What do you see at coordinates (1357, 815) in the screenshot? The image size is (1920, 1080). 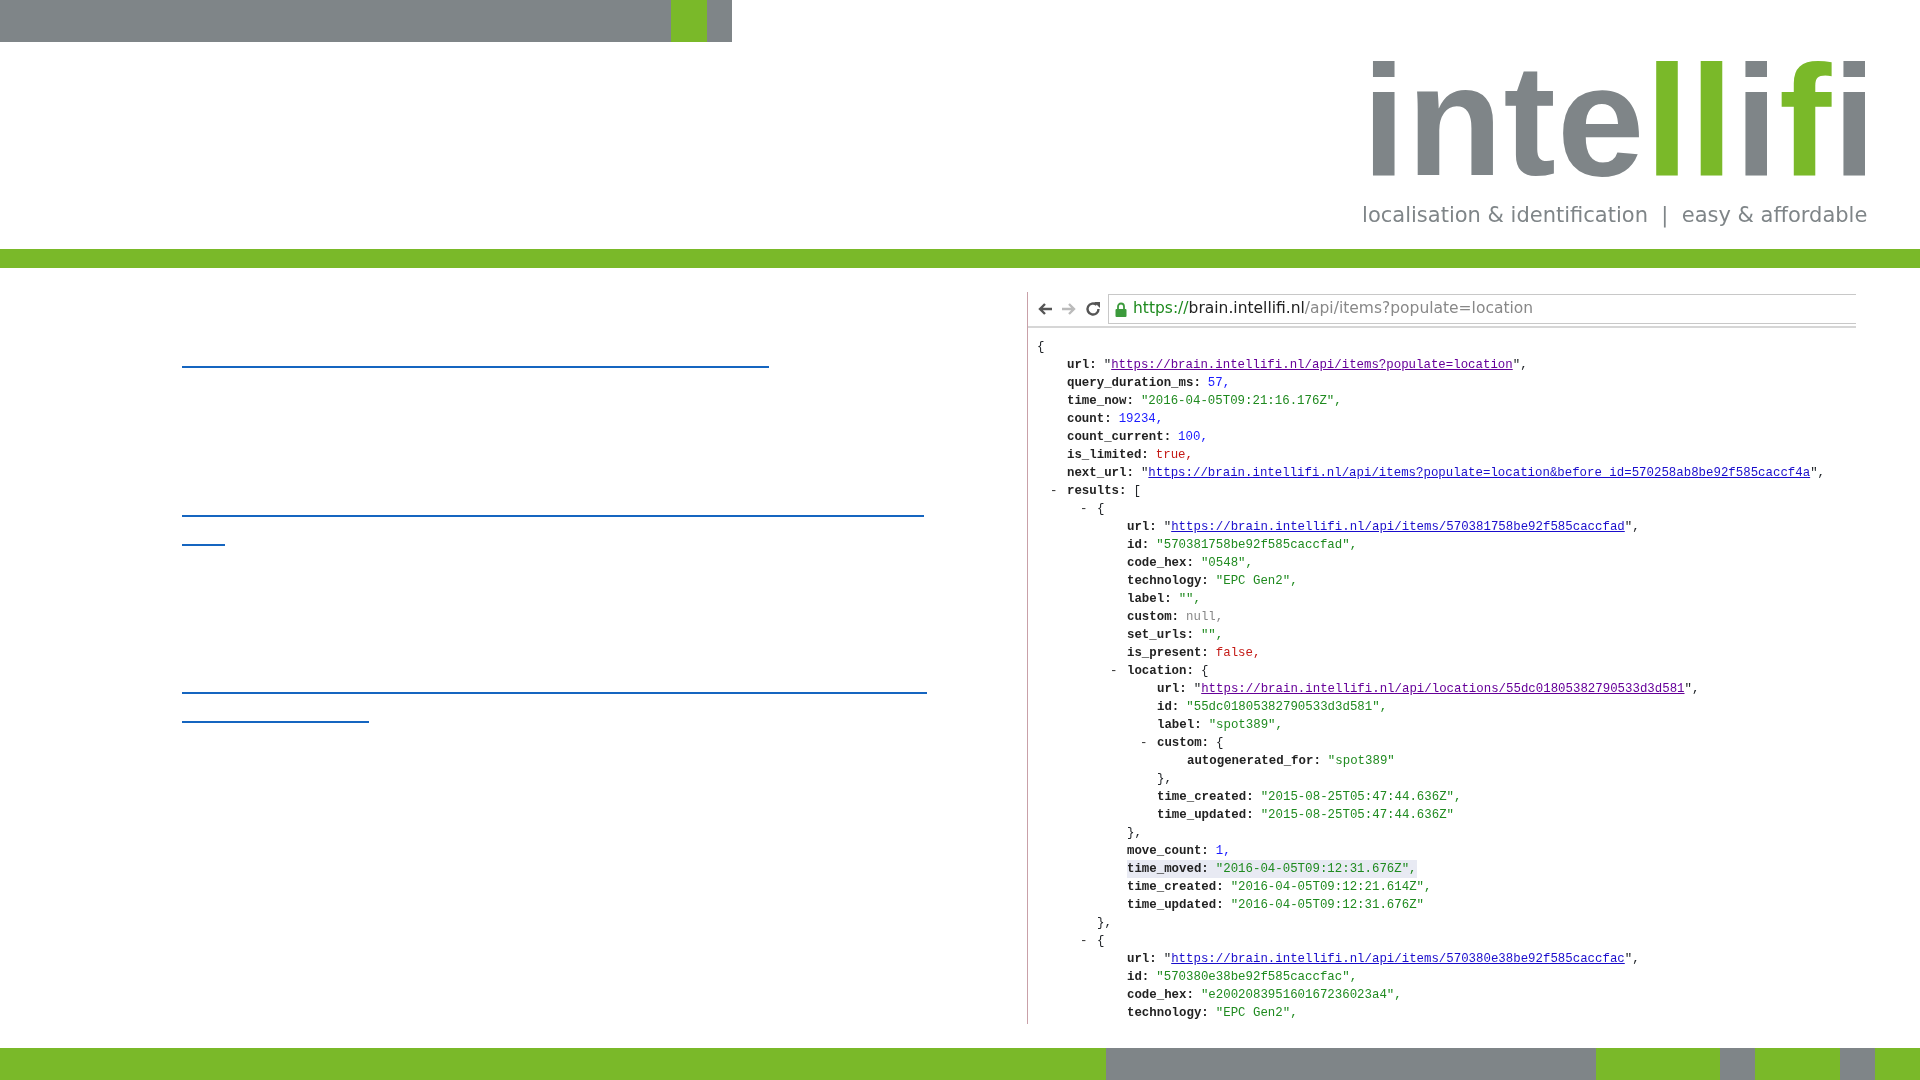 I see `json-value: "2015-08-25T05:47:44.636Z"` at bounding box center [1357, 815].